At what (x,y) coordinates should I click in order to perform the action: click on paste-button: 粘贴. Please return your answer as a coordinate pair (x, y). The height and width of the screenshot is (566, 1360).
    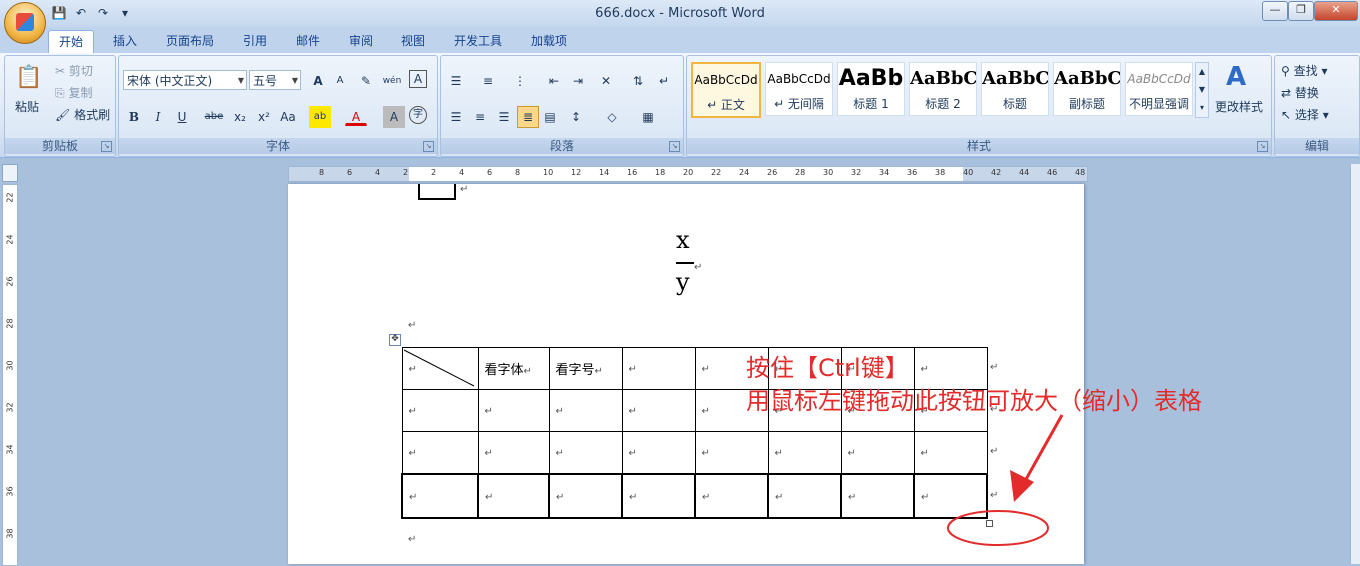
    Looking at the image, I should click on (27, 106).